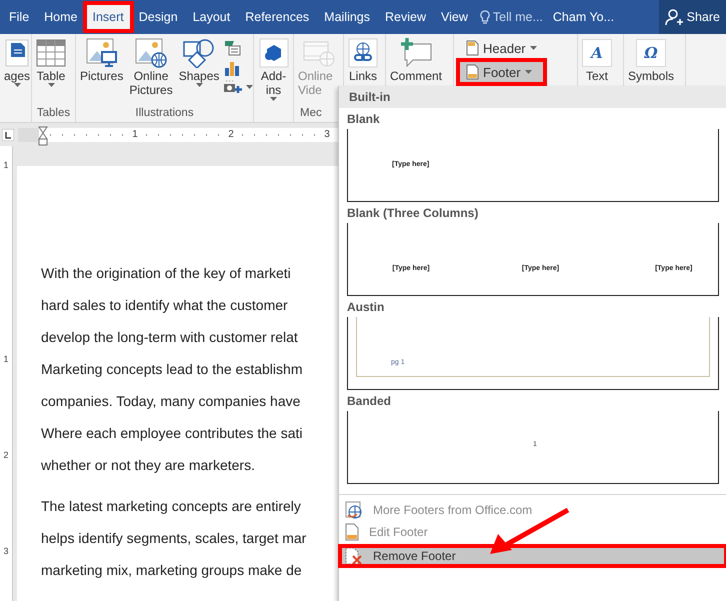 The width and height of the screenshot is (726, 601). What do you see at coordinates (501, 72) in the screenshot?
I see `footer-button: Footer` at bounding box center [501, 72].